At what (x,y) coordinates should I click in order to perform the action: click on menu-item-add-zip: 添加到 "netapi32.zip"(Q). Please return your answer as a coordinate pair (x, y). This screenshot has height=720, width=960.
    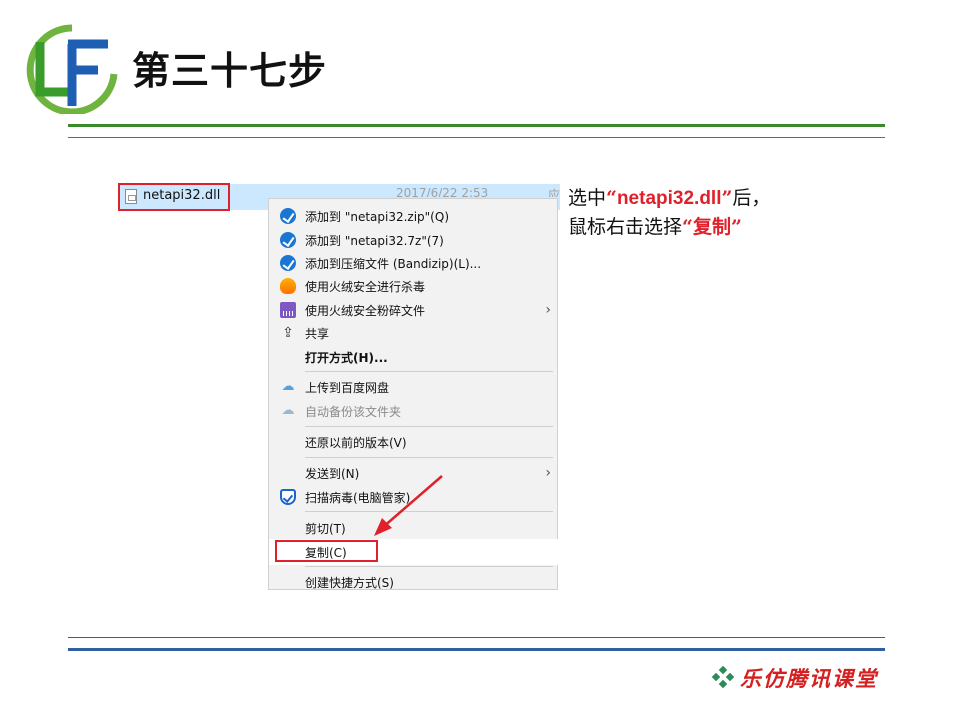
    Looking at the image, I should click on (413, 216).